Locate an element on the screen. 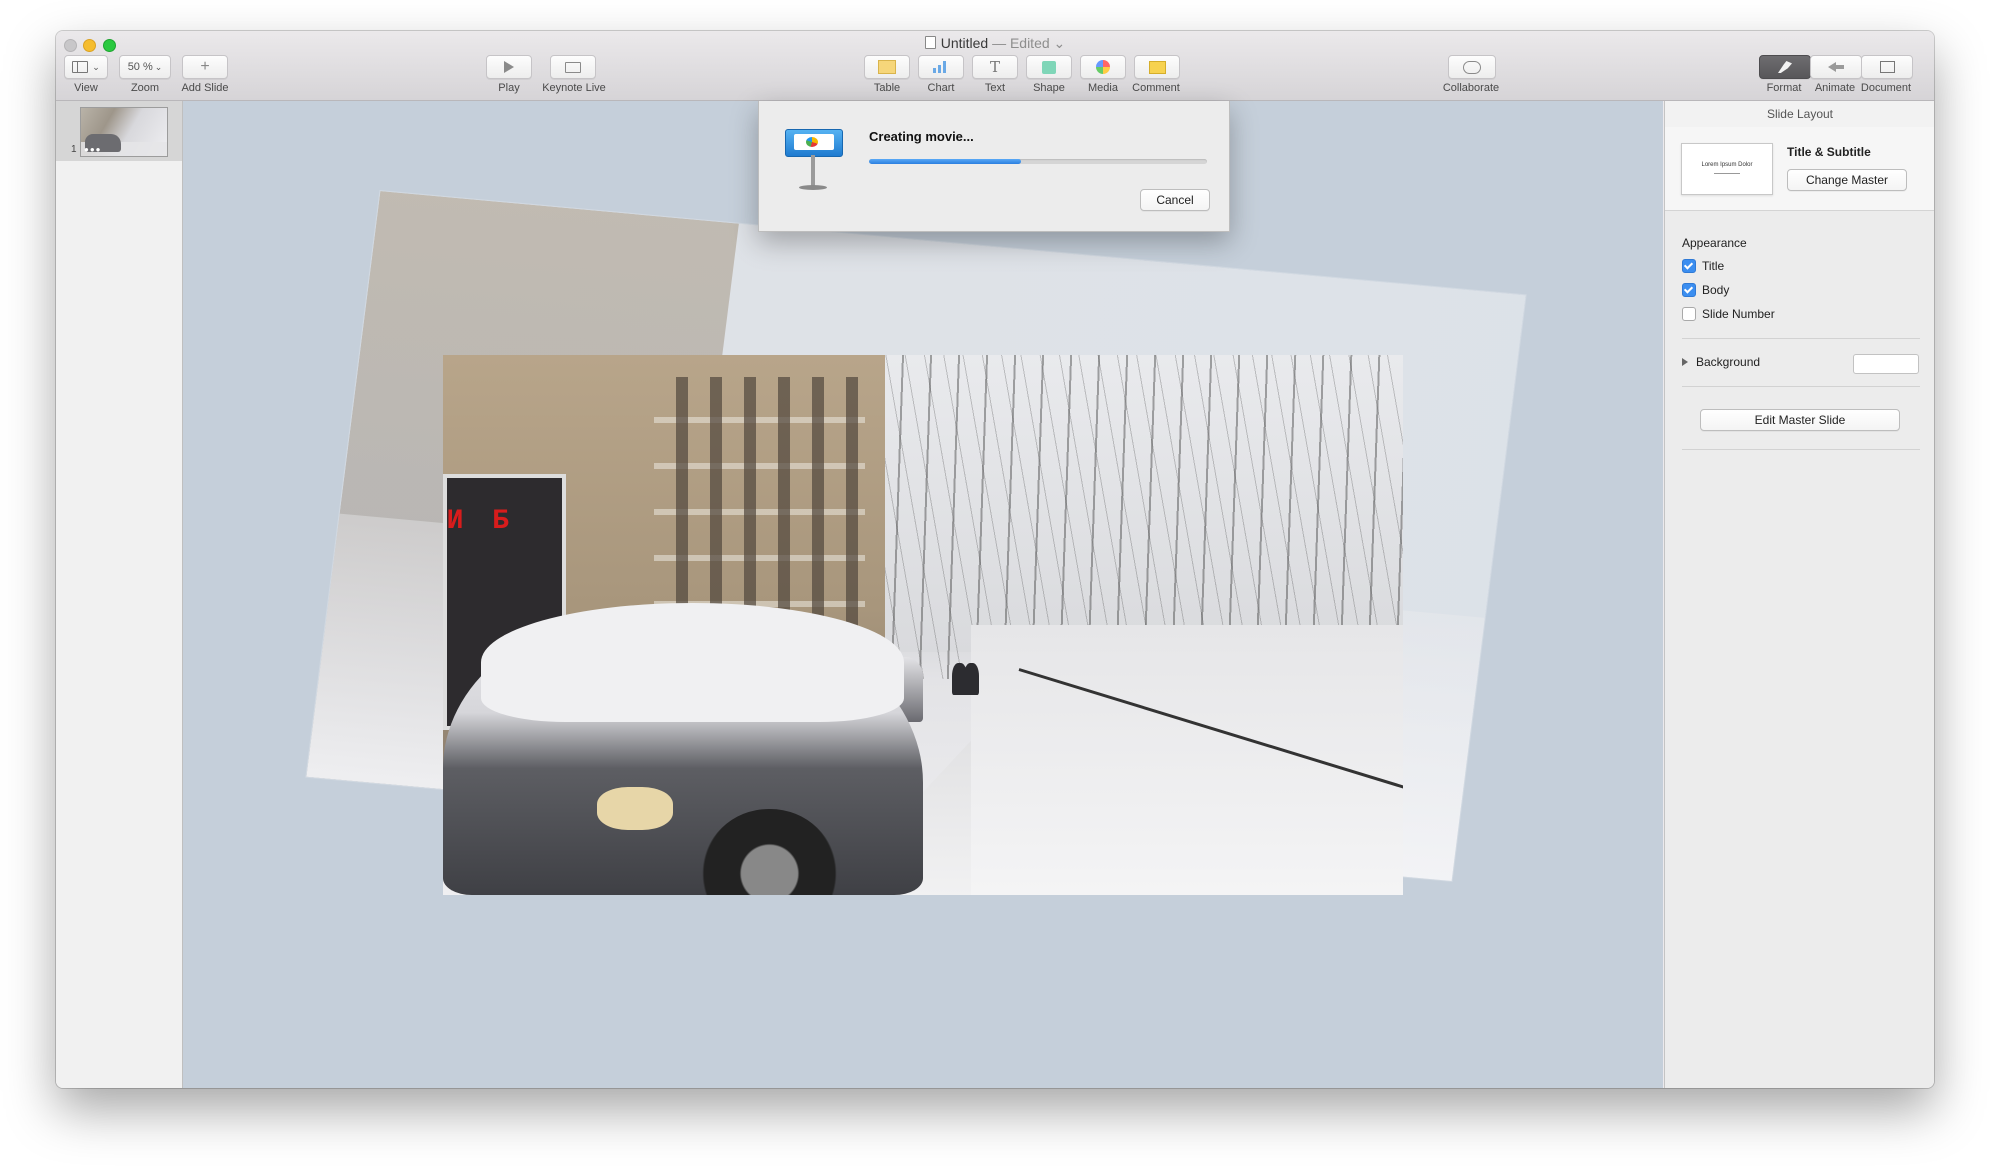 The width and height of the screenshot is (1990, 1169). view-button: ⌄ is located at coordinates (86, 67).